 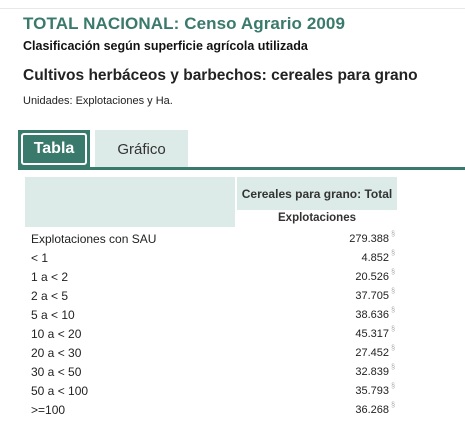 I want to click on table-row: 50 a < 100 35.793 §, so click(x=211, y=391).